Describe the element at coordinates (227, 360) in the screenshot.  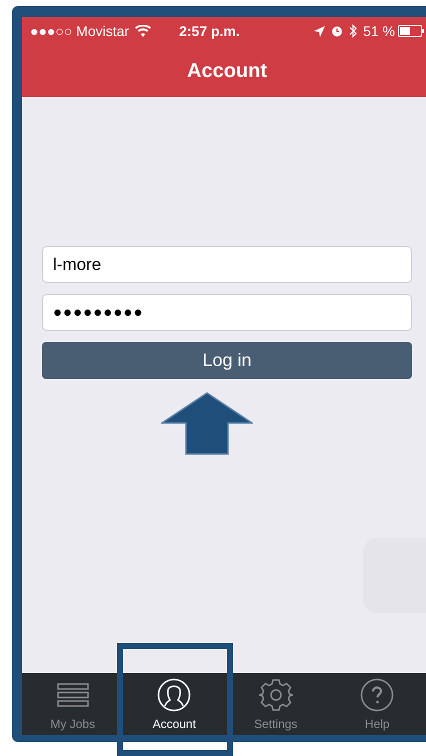
I see `login-button: Log in` at that location.